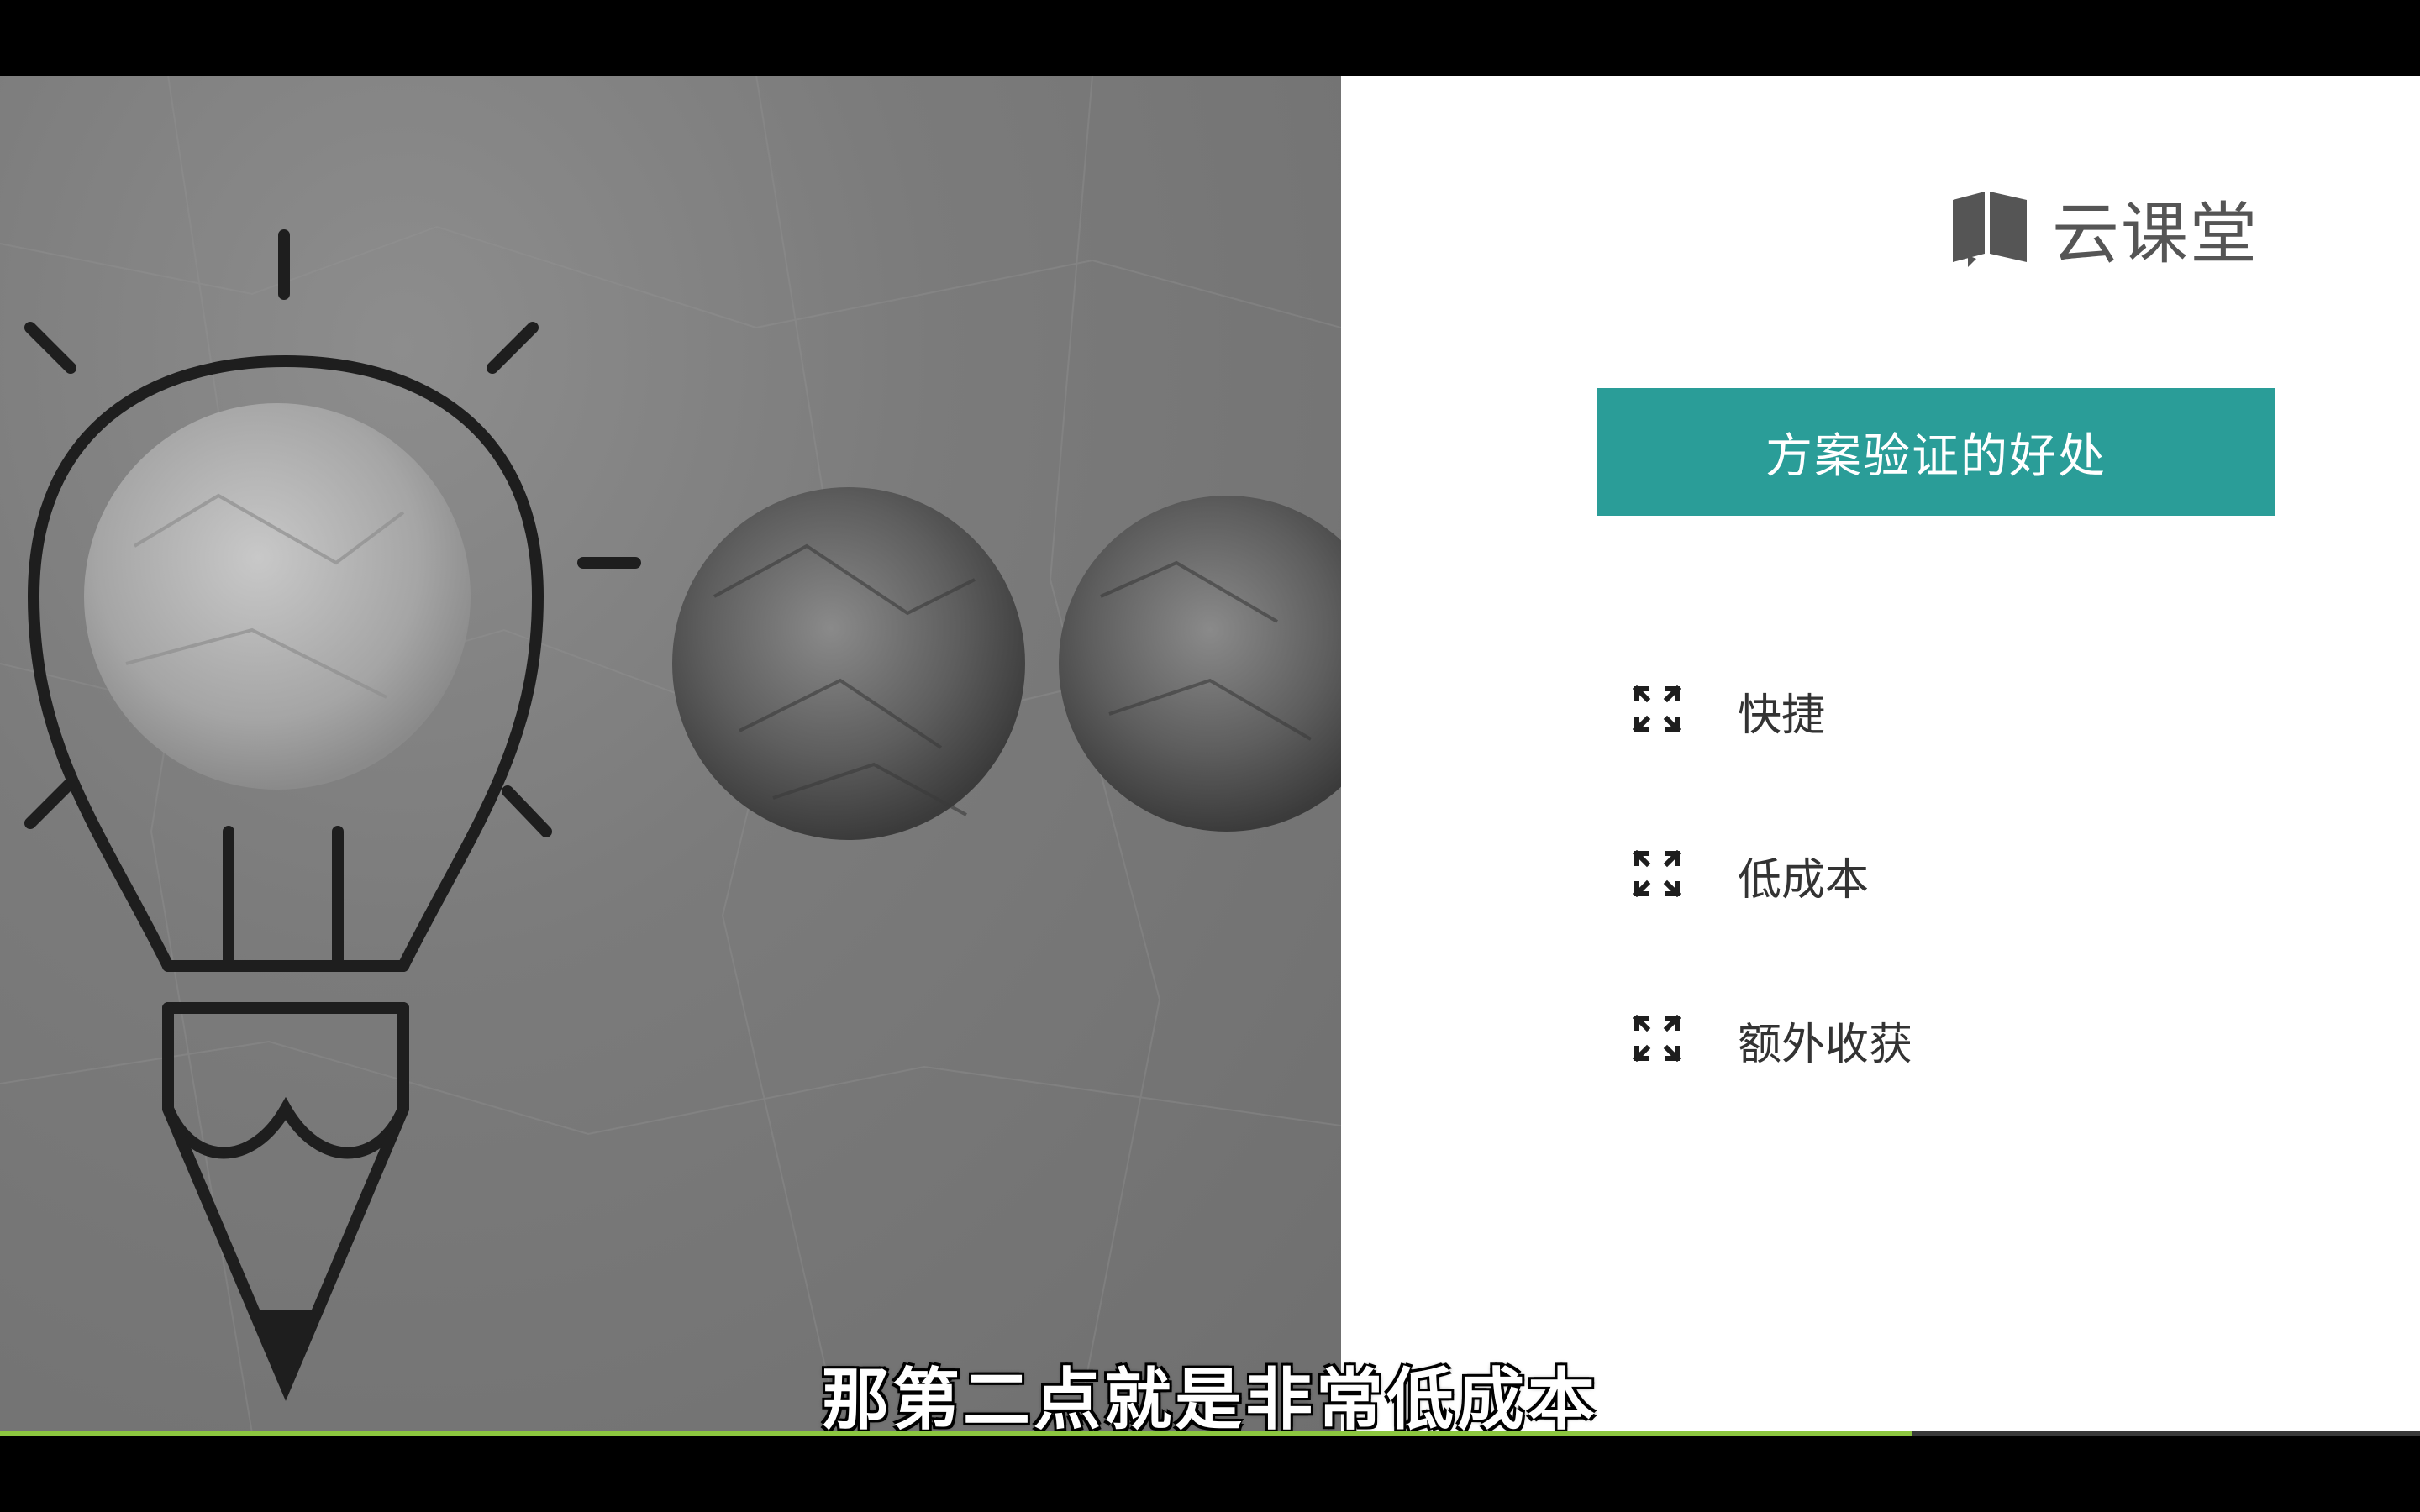 The width and height of the screenshot is (2420, 1512). Describe the element at coordinates (956, 1433) in the screenshot. I see `progress-bar-fill` at that location.